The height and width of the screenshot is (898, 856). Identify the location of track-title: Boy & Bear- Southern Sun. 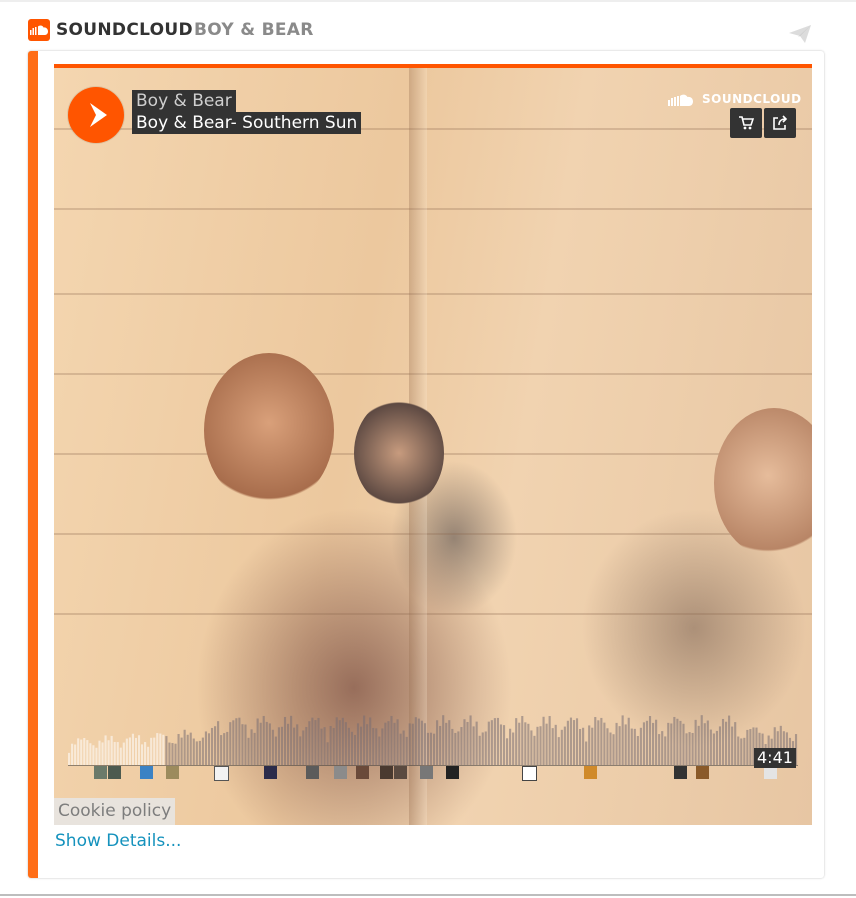
(247, 123).